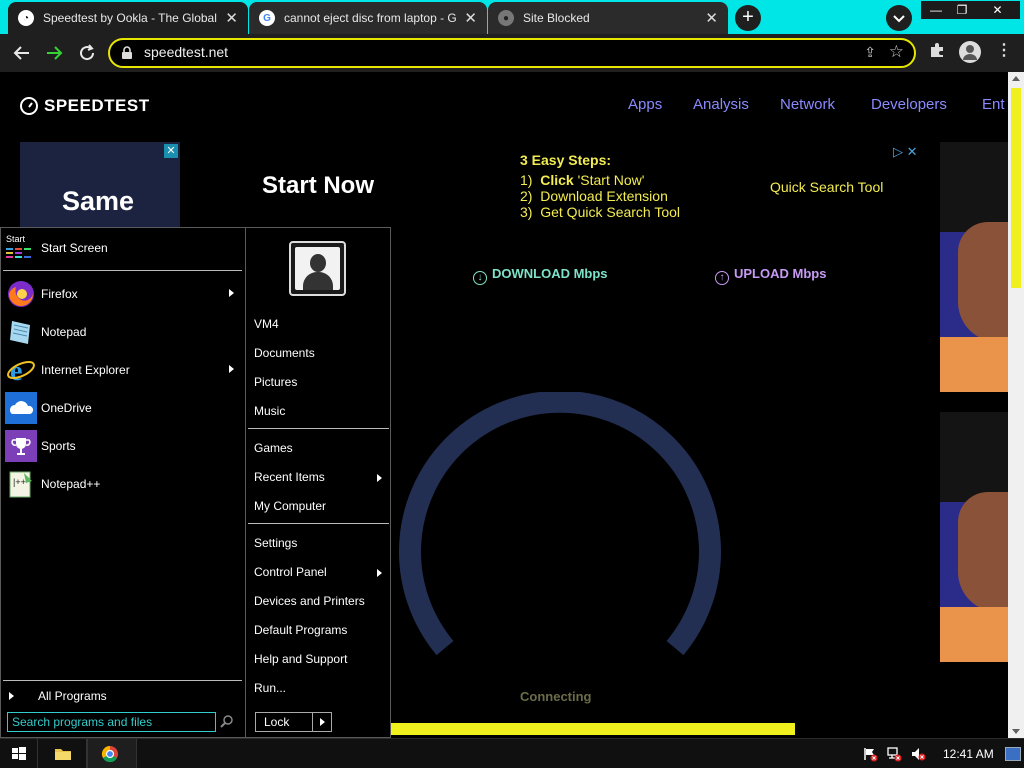  I want to click on right-ad-image-top, so click(974, 267).